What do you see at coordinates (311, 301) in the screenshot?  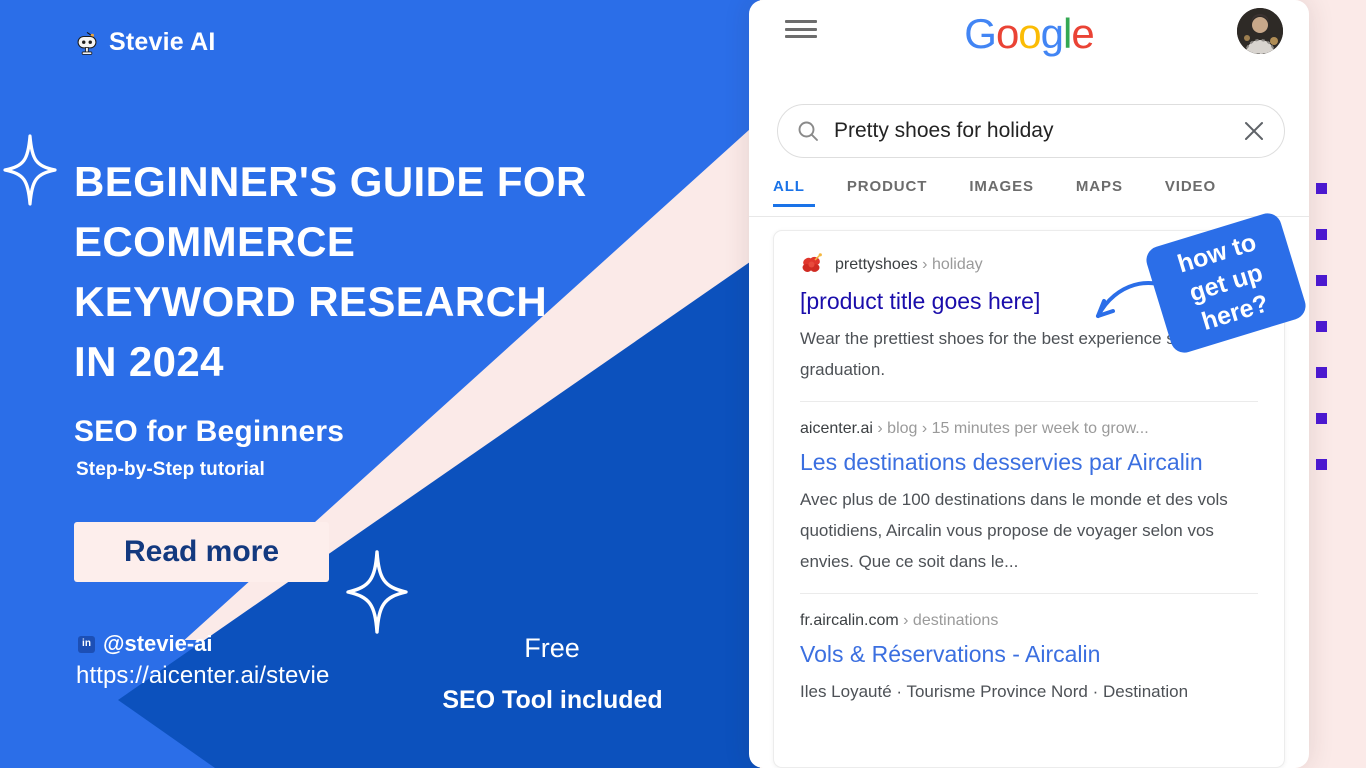 I see `headline-line-3: KEYWORD RESEARCH` at bounding box center [311, 301].